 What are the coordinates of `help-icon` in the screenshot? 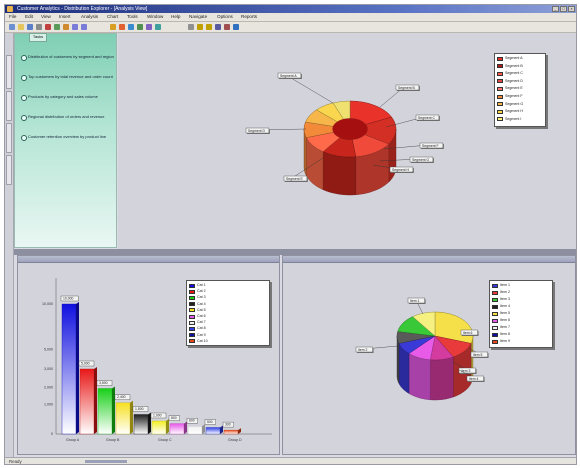 It's located at (236, 27).